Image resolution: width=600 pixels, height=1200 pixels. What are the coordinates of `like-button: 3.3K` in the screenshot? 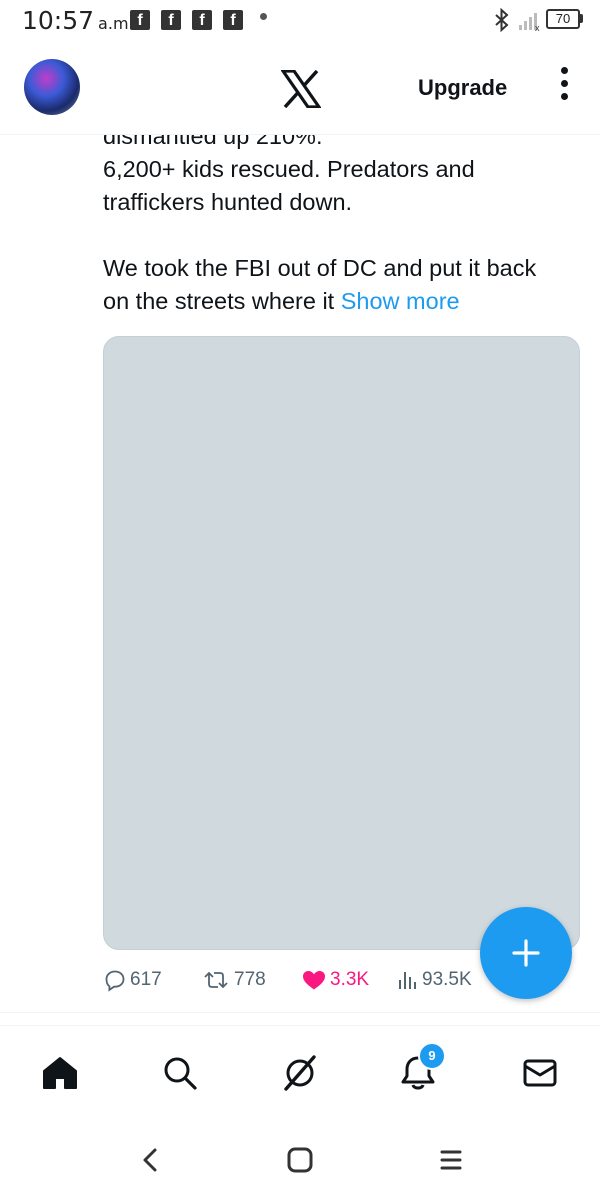 It's located at (335, 980).